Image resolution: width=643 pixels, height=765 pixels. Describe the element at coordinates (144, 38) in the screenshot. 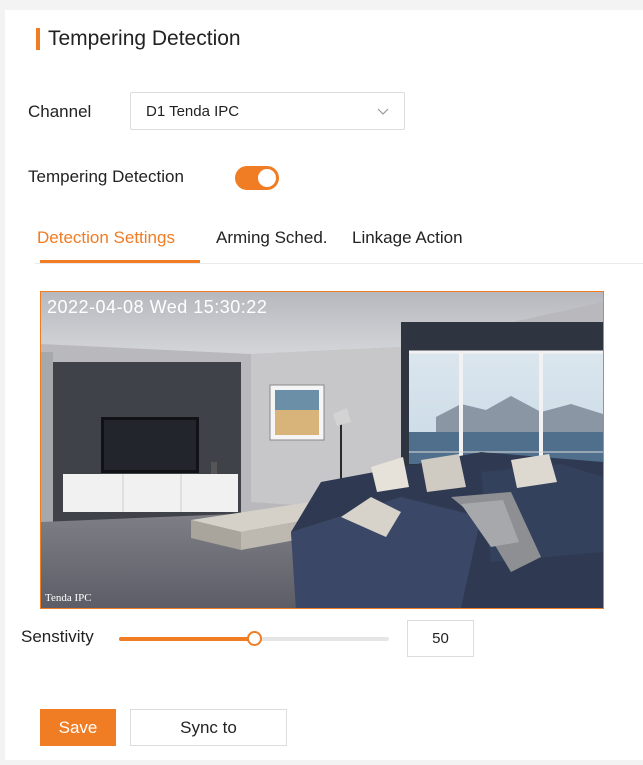

I see `page-title: Tempering Detection` at that location.